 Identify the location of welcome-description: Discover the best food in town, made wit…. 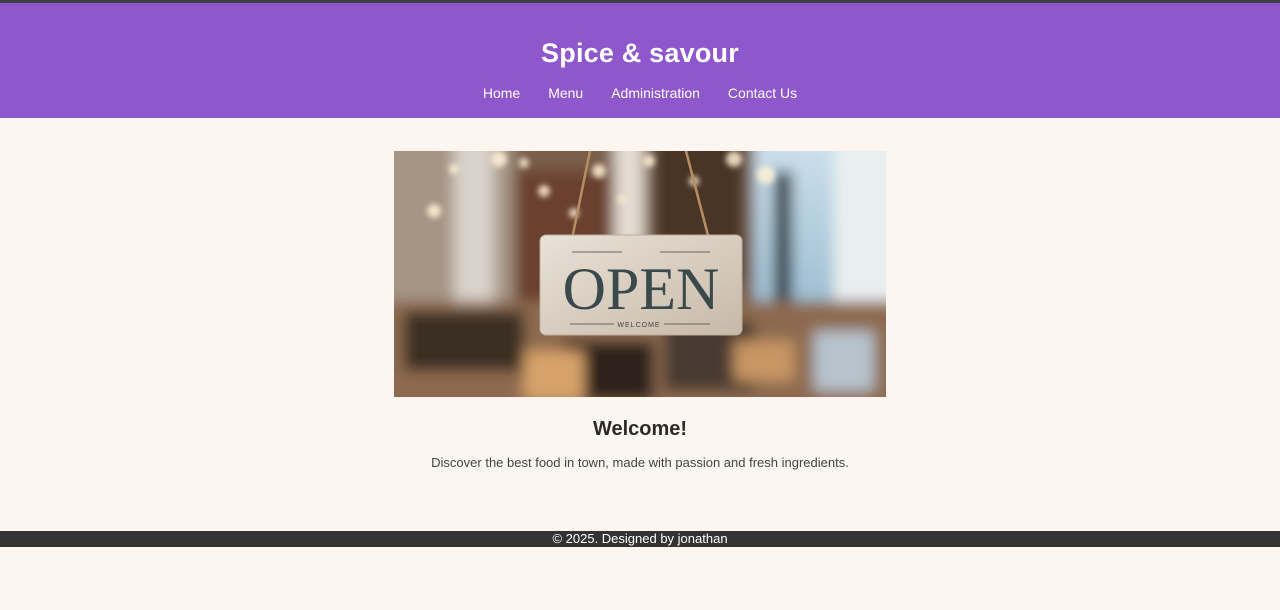
(640, 462).